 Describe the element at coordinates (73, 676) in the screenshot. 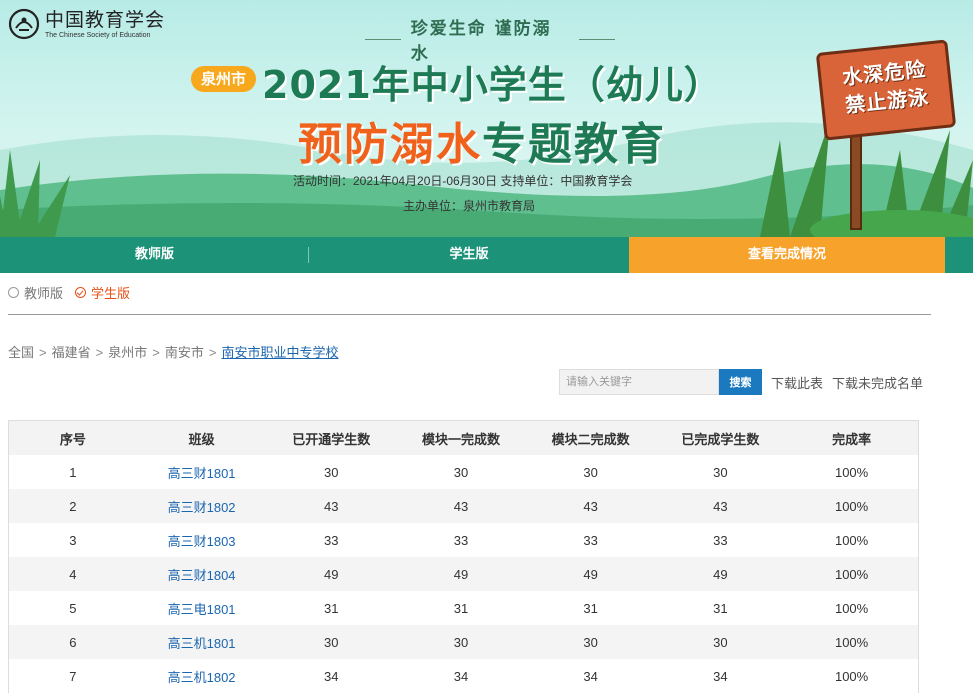

I see `cell-index: 7` at that location.